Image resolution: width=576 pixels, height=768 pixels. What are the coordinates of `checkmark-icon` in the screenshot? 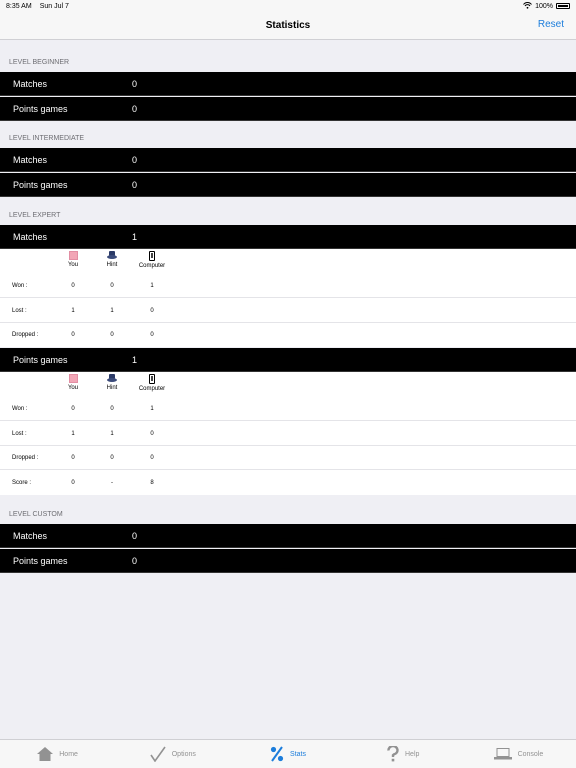 It's located at (158, 754).